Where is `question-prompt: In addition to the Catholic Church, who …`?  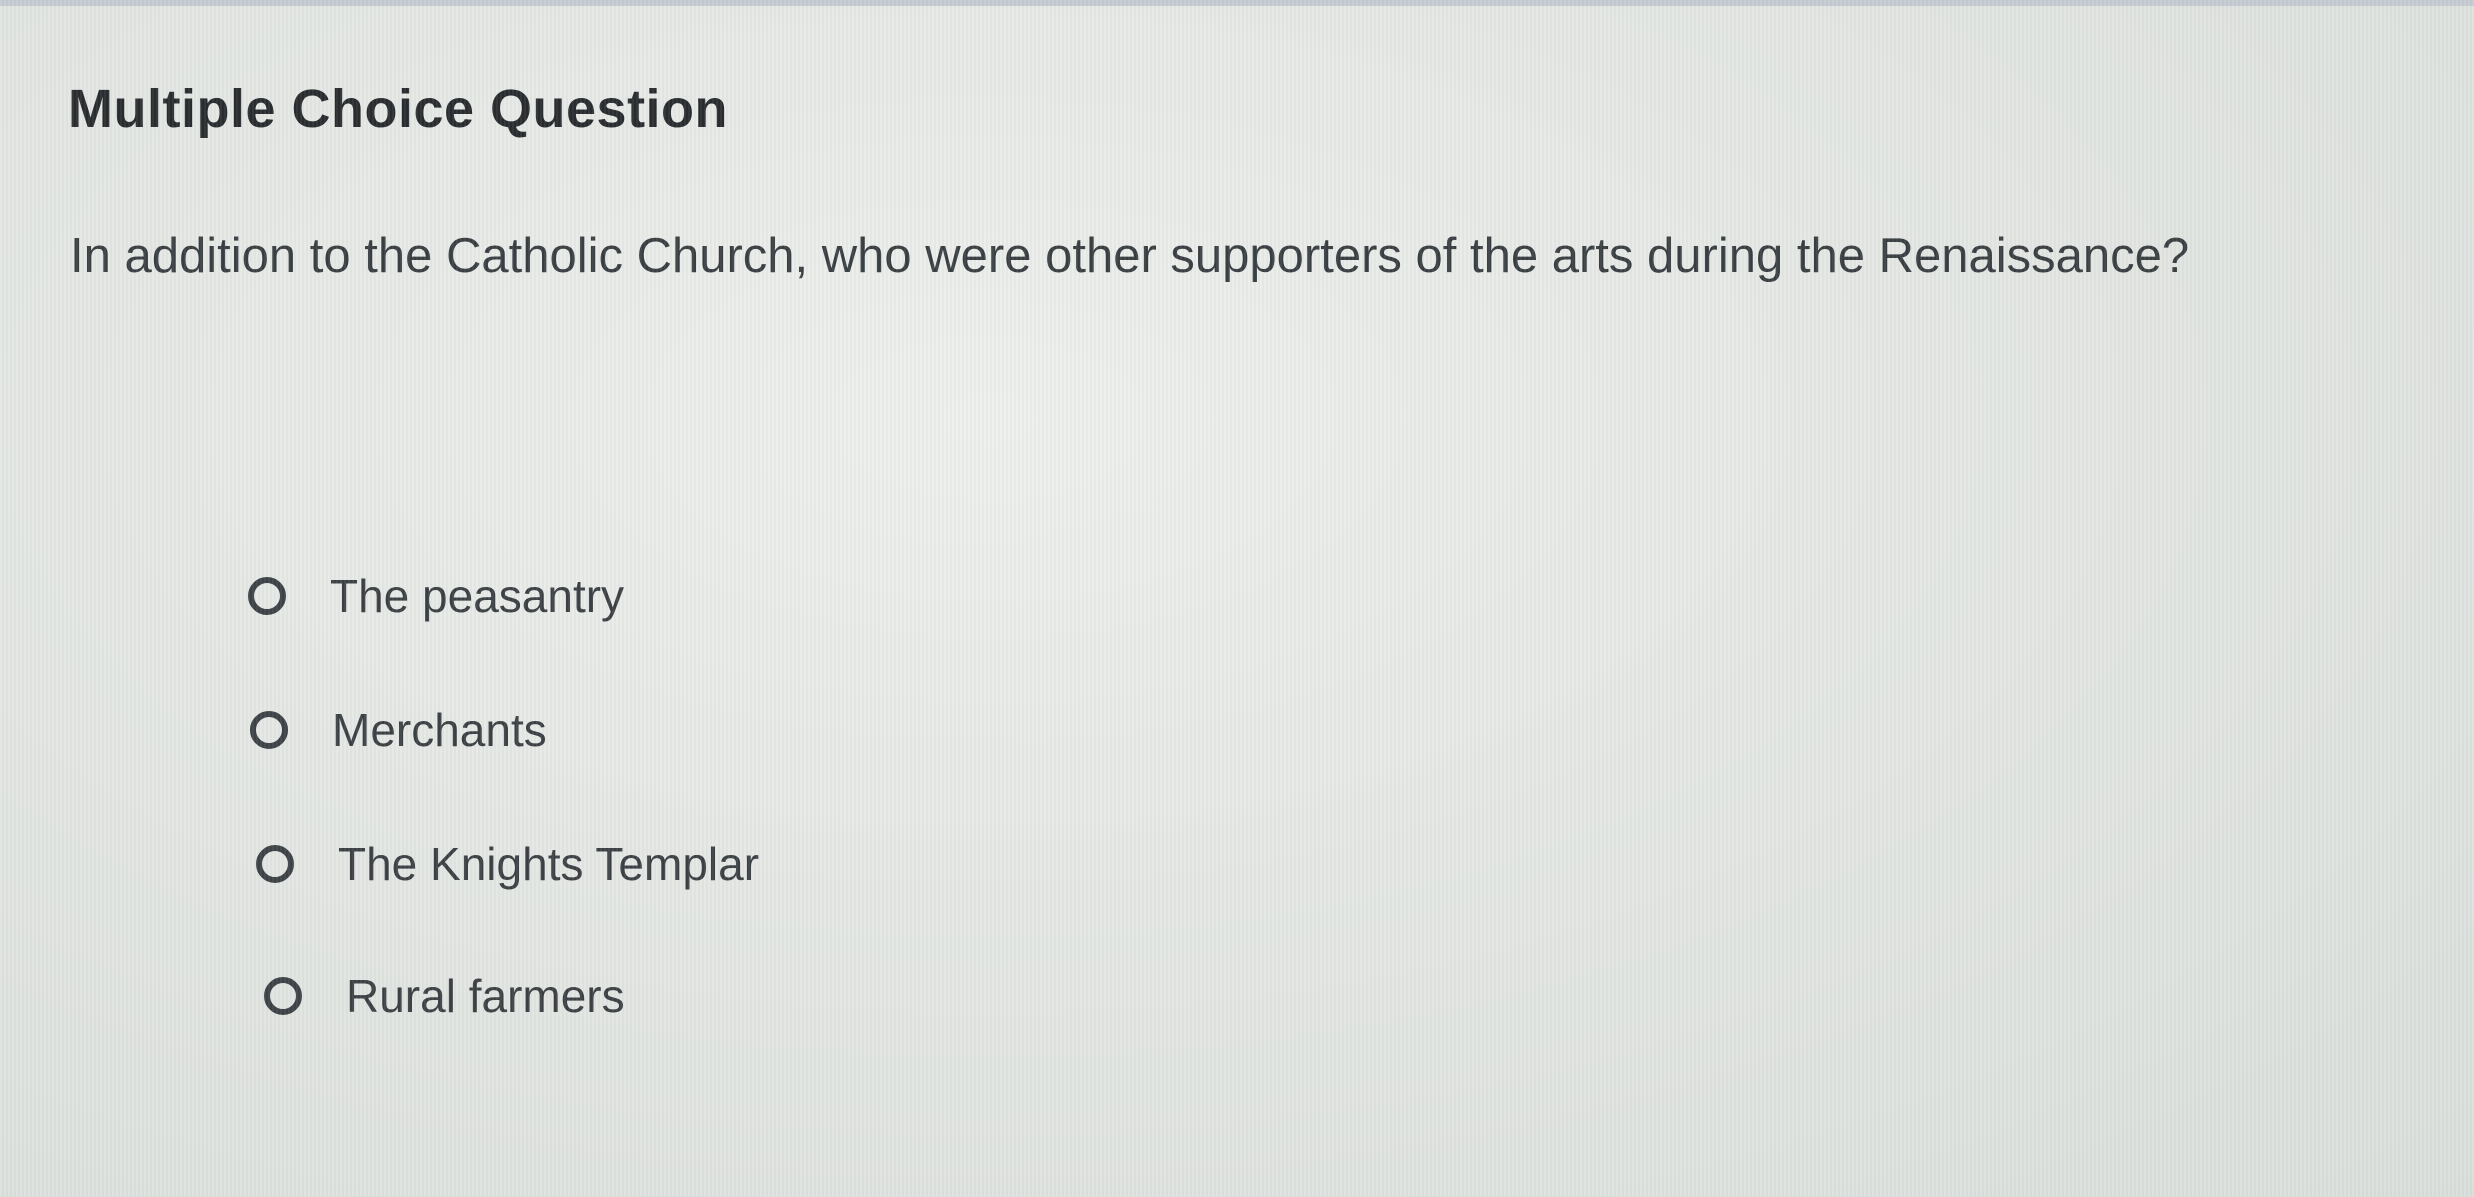 question-prompt: In addition to the Catholic Church, who … is located at coordinates (1130, 256).